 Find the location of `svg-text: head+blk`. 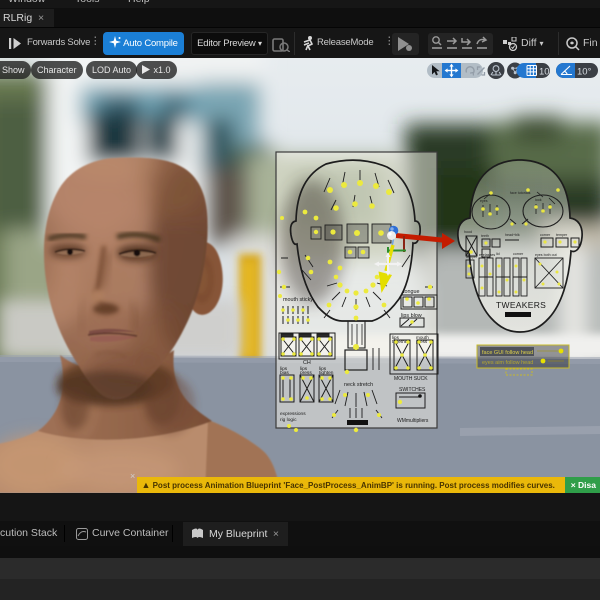

svg-text: head+blk is located at coordinates (512, 235).